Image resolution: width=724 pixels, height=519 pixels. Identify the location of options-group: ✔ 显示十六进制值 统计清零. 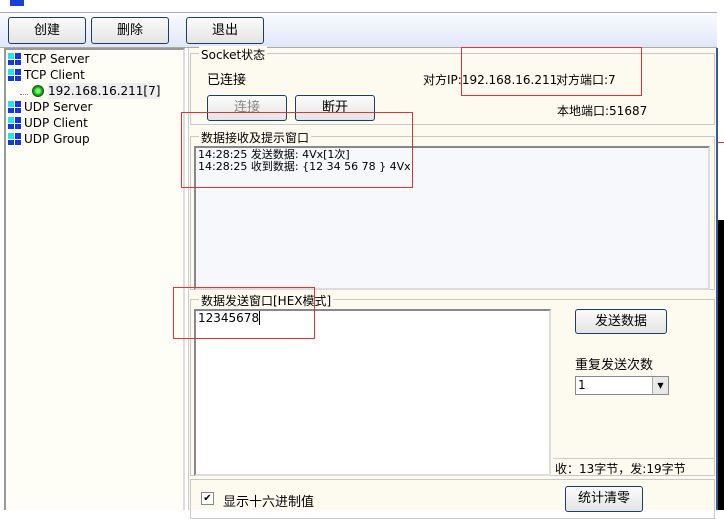
(452, 499).